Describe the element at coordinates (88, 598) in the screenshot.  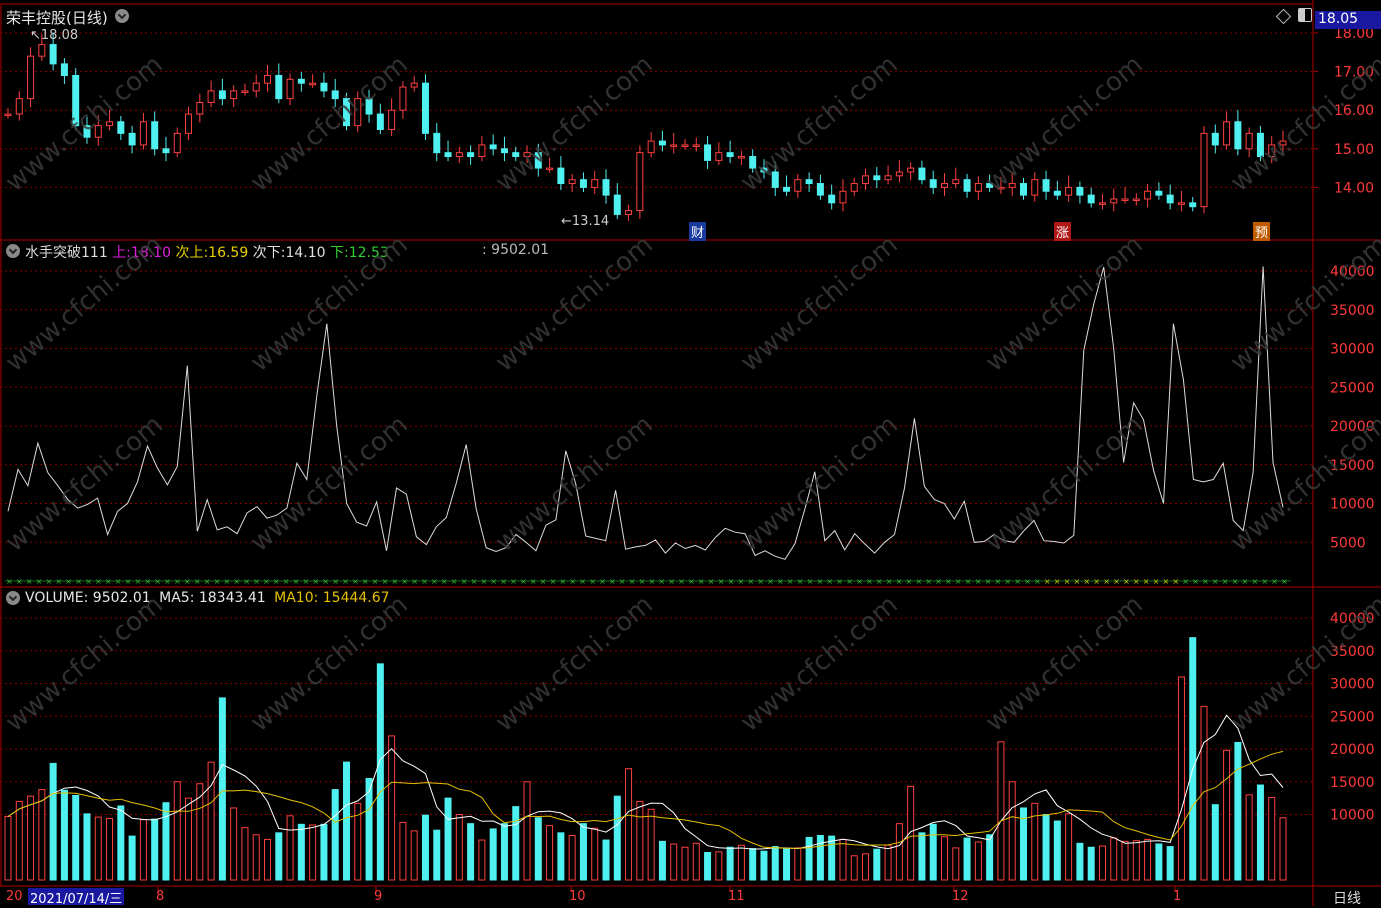
I see `volume-label: VOLUME: 9502.01` at that location.